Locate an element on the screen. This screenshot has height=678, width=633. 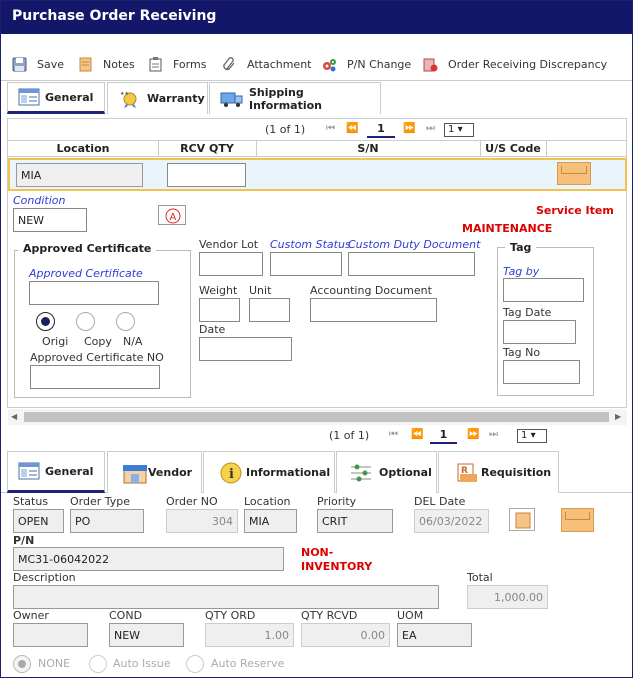
approved-certificate-no-label: Approved Certificate NO is located at coordinates (97, 357).